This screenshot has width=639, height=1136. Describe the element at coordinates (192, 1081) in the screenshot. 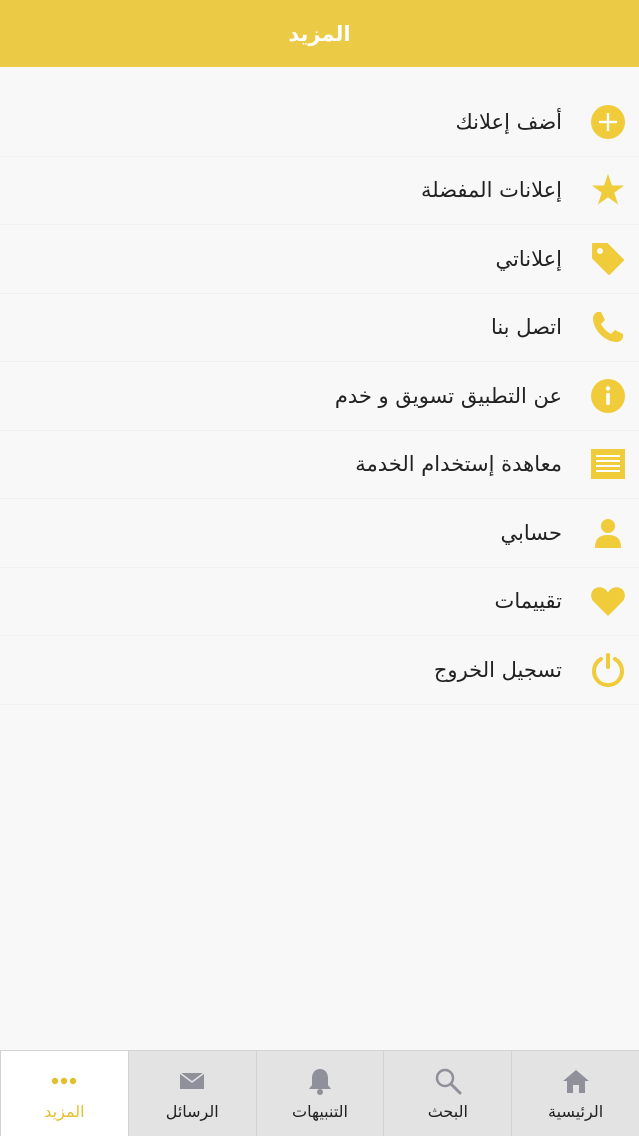

I see `envelope-icon` at that location.